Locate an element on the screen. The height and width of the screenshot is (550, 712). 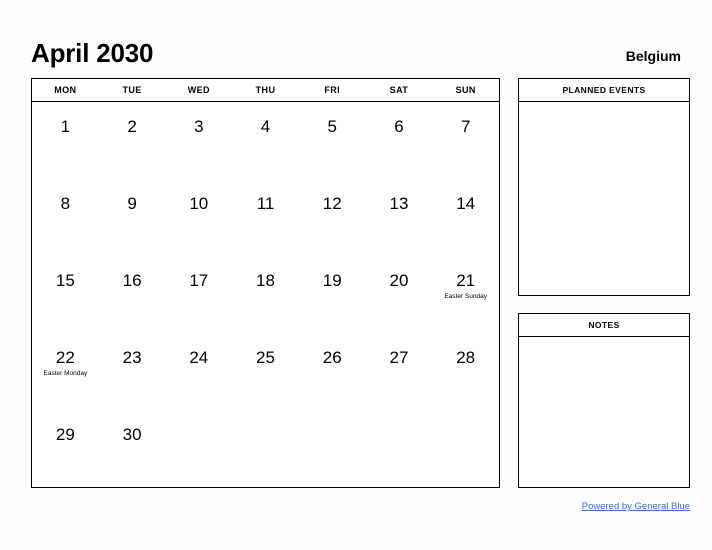
day-number: 1 is located at coordinates (65, 126).